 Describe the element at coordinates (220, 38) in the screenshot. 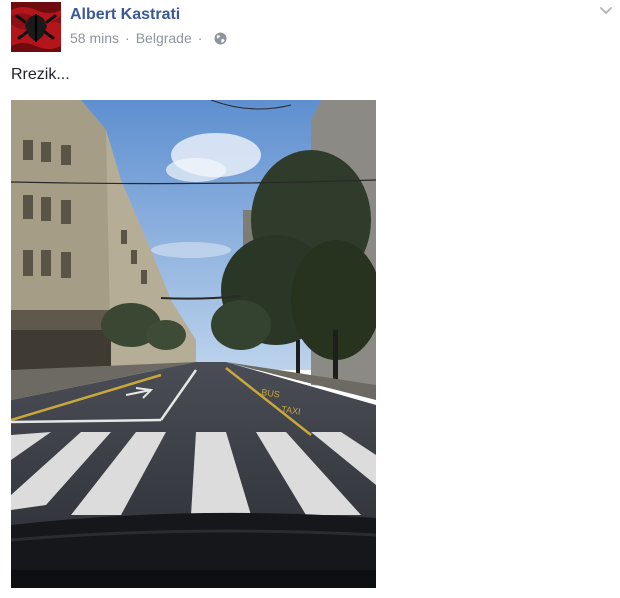

I see `globe-icon` at that location.